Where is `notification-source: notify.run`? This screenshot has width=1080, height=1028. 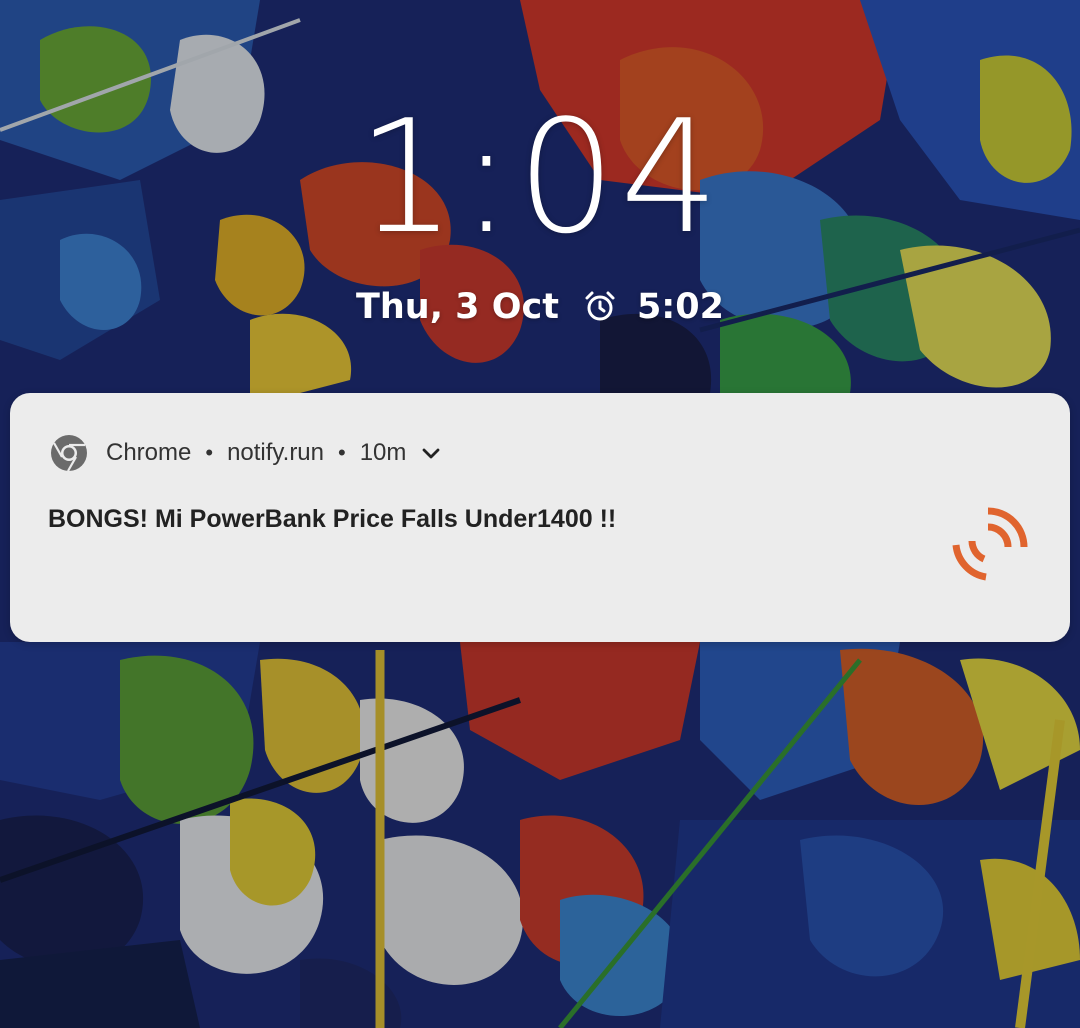 notification-source: notify.run is located at coordinates (275, 452).